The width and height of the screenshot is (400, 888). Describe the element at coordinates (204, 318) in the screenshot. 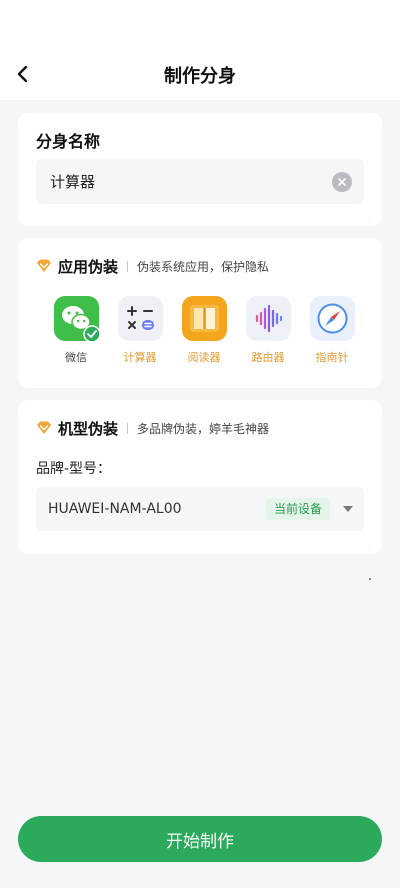

I see `book-icon` at that location.